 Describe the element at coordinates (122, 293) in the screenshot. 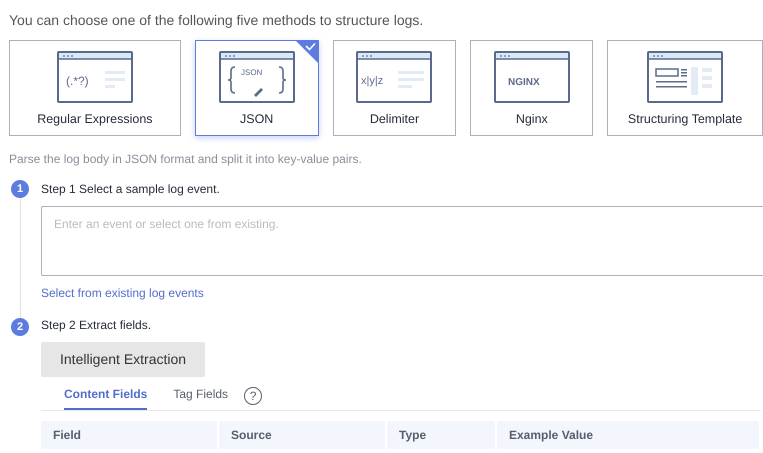

I see `existing-events-link: Select from existing log events` at that location.